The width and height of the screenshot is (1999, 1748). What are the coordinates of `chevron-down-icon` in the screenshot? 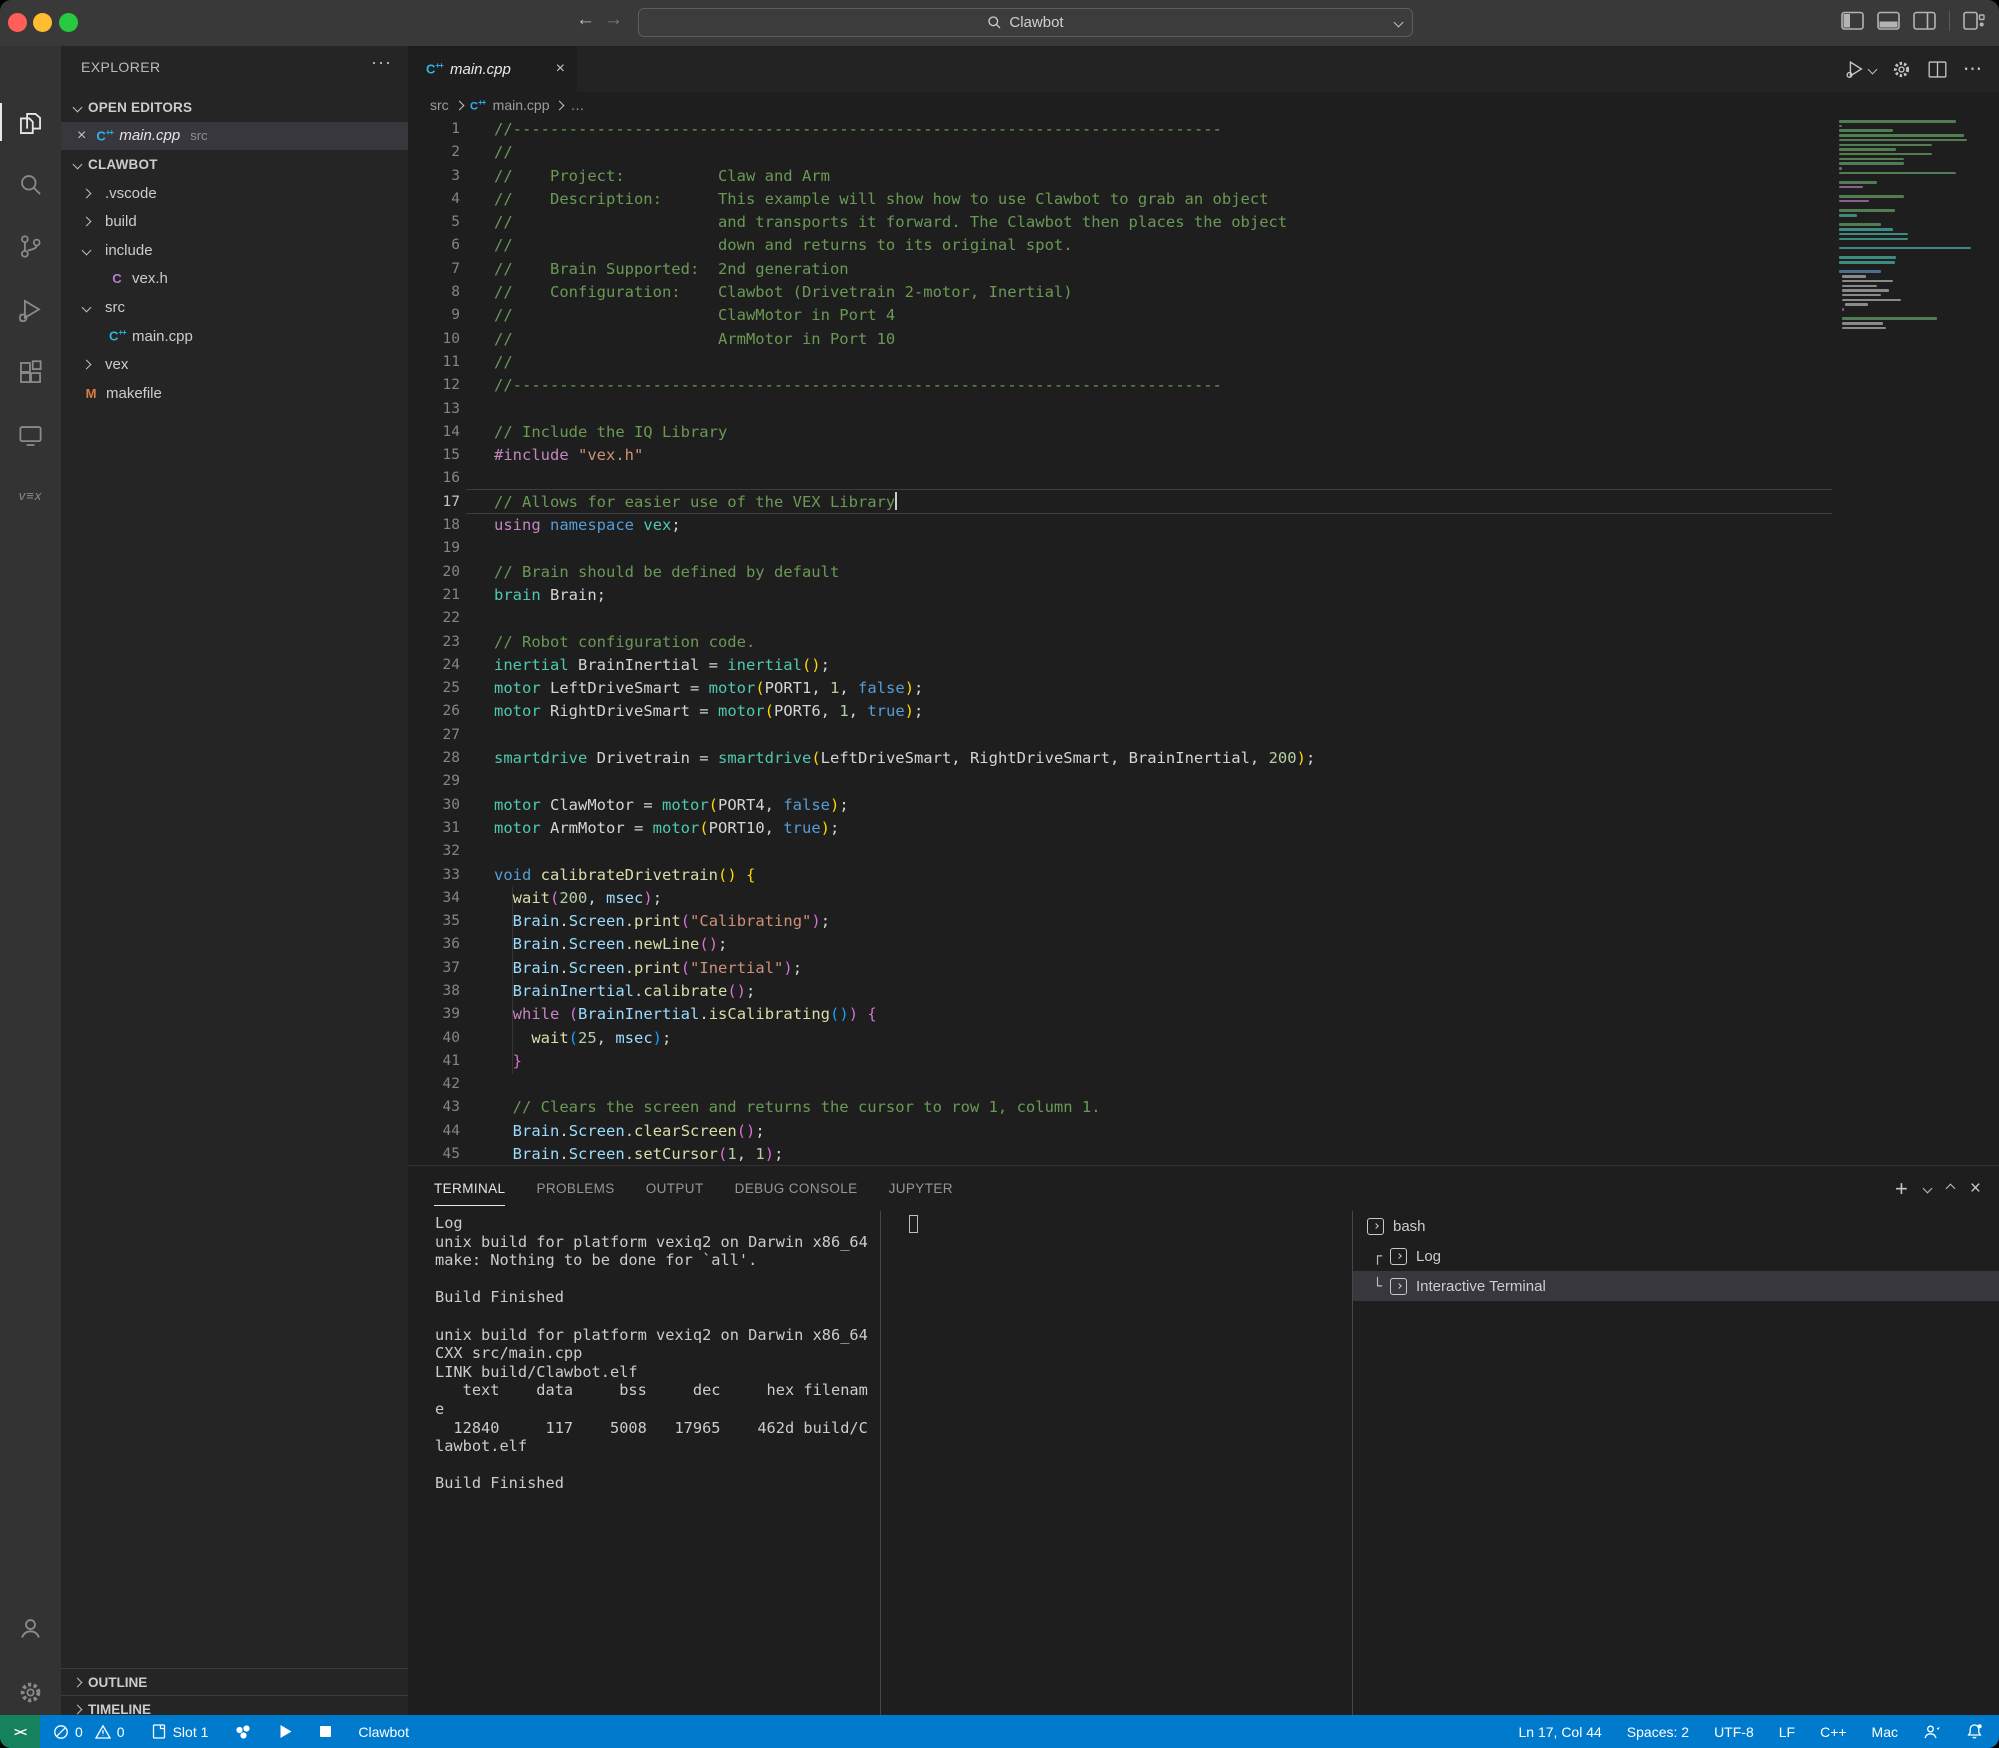 It's located at (1398, 22).